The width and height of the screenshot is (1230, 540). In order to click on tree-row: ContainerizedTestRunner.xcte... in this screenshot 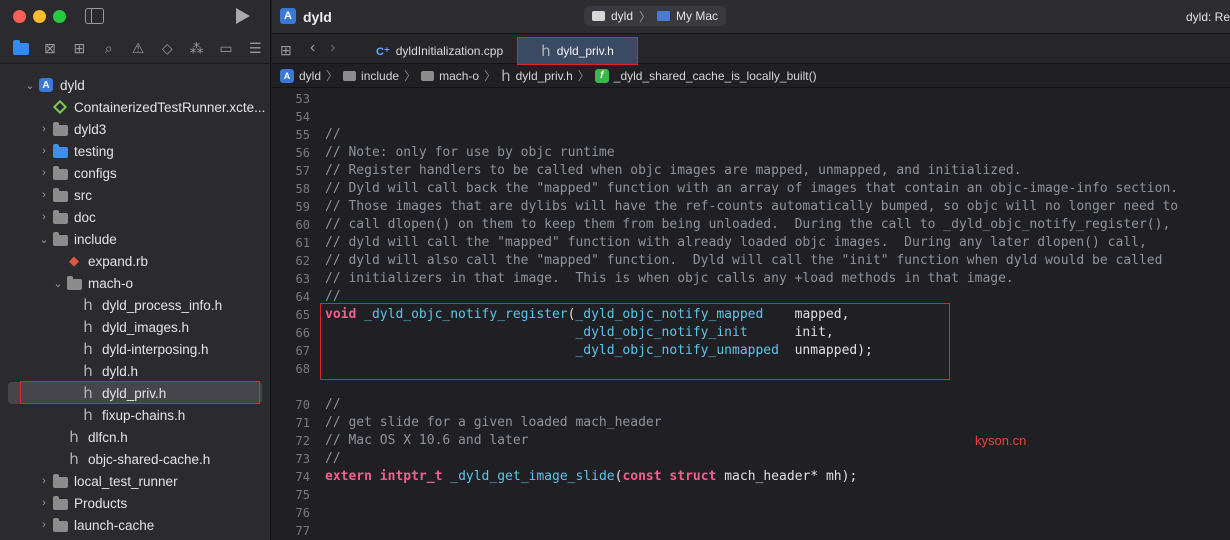, I will do `click(135, 107)`.